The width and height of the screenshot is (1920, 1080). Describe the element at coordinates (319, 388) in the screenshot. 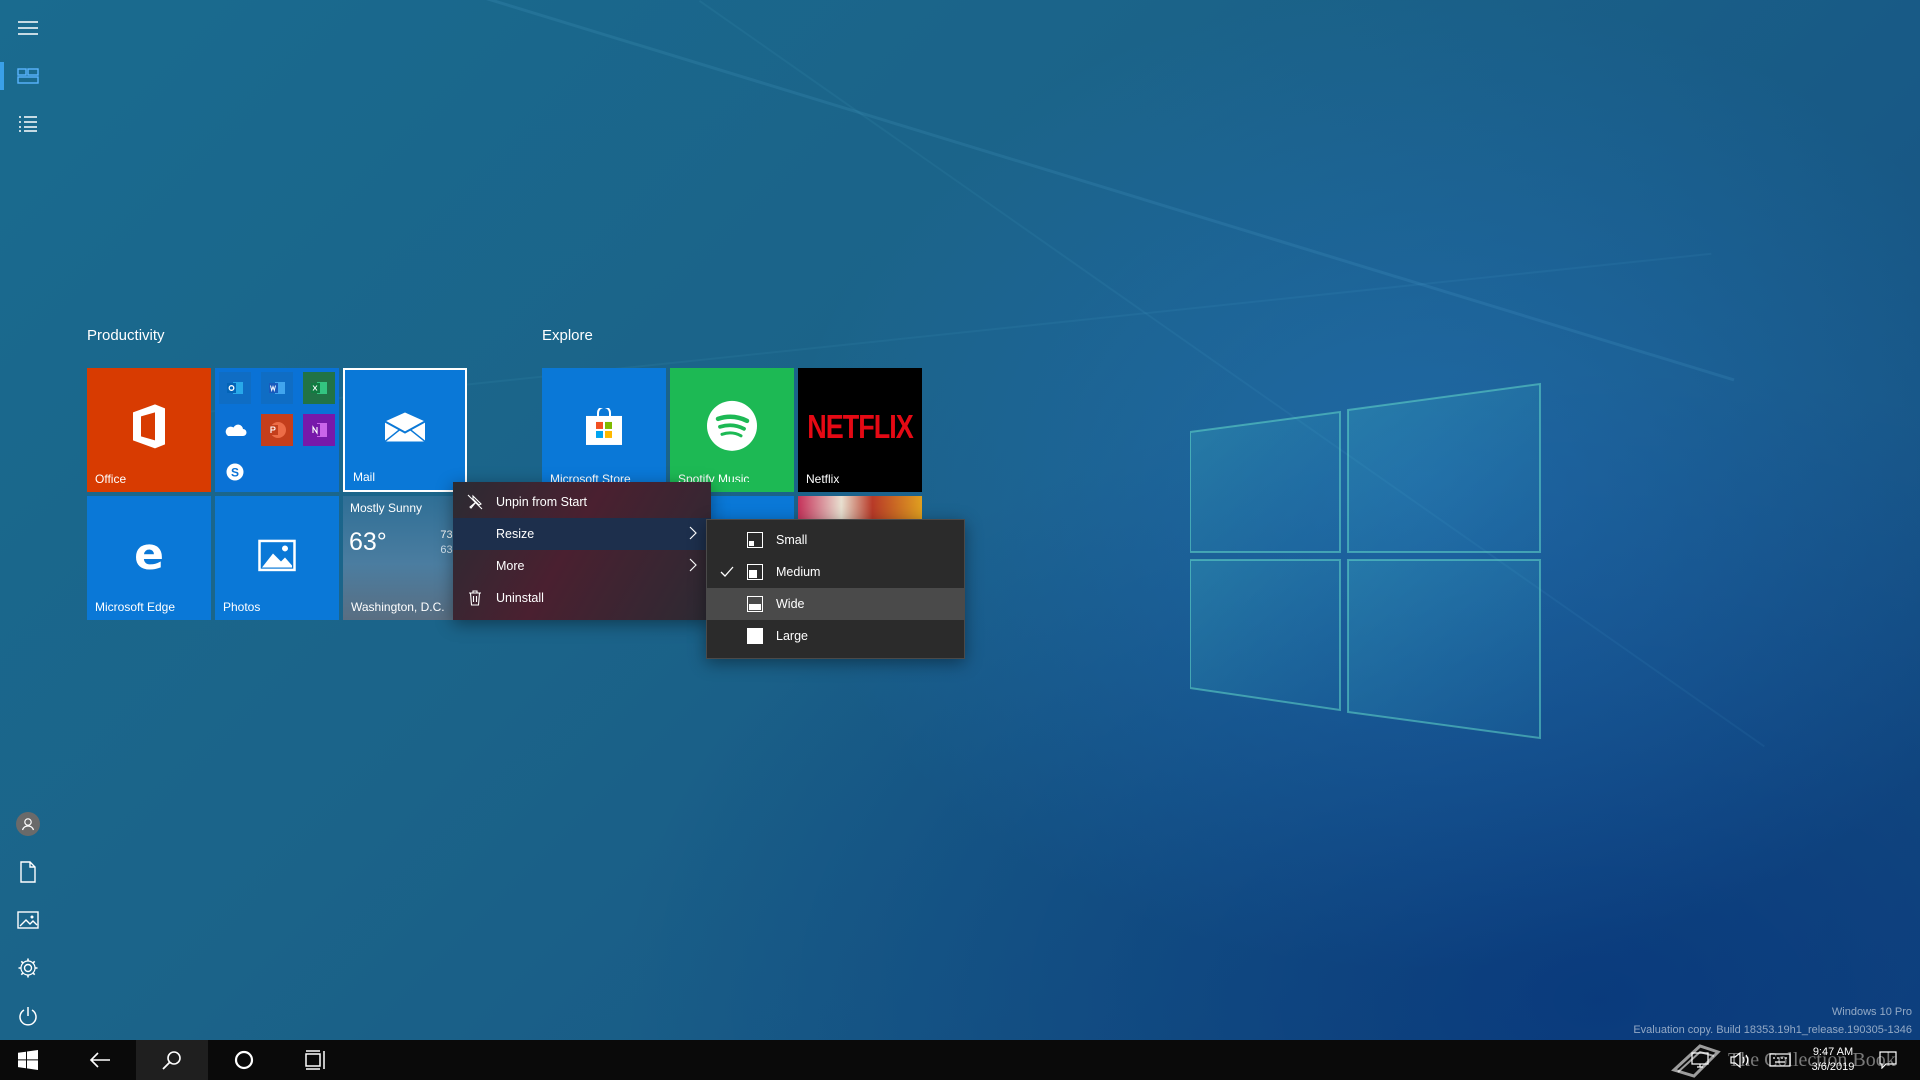

I see `excel-mini-tile` at that location.